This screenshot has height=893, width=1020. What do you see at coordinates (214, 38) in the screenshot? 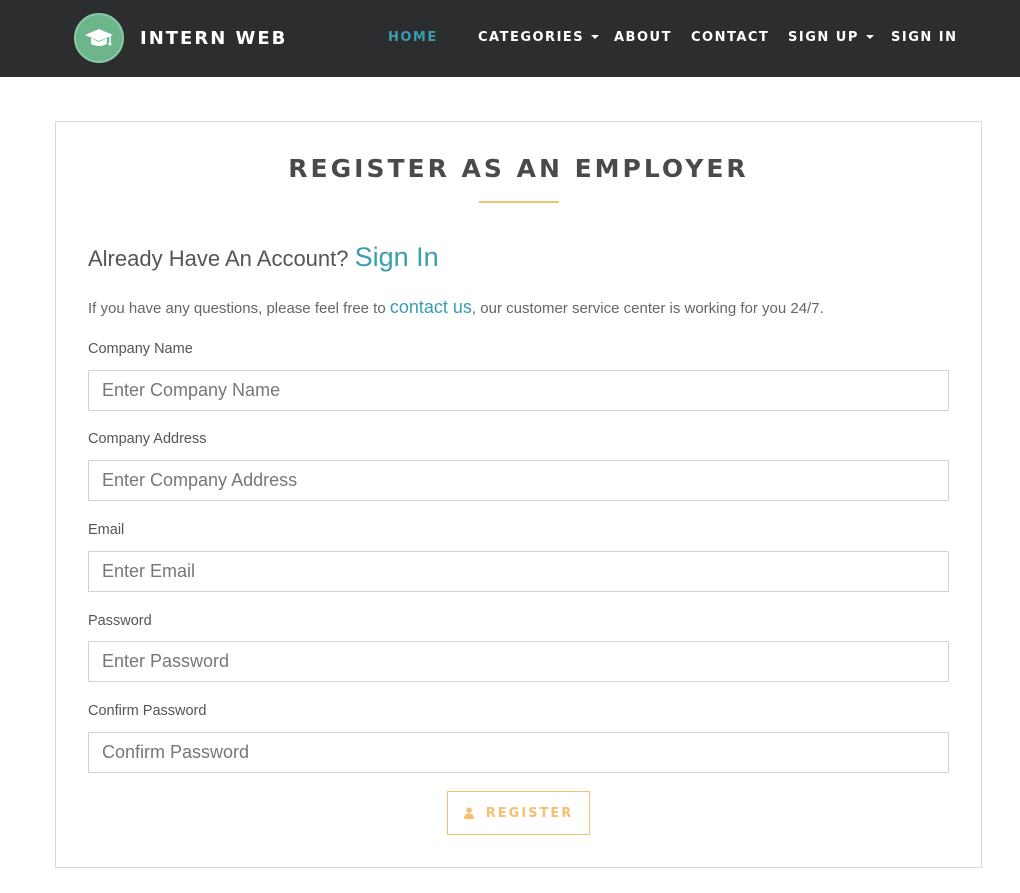
I see `brand-name: INTERN WEB` at bounding box center [214, 38].